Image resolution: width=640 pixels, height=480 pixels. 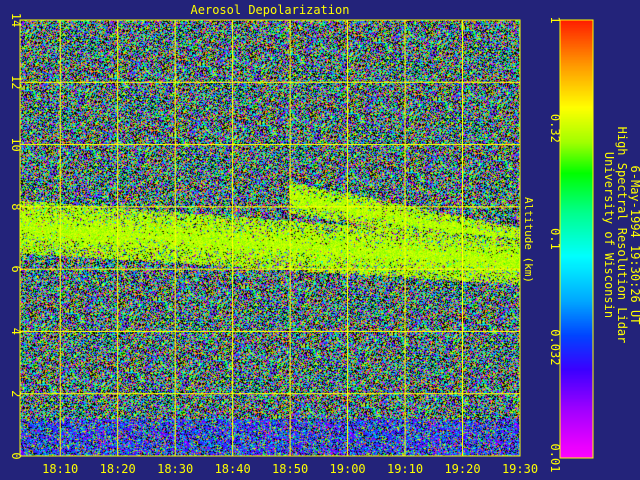 What do you see at coordinates (233, 469) in the screenshot?
I see `x-tick-label: 18:40` at bounding box center [233, 469].